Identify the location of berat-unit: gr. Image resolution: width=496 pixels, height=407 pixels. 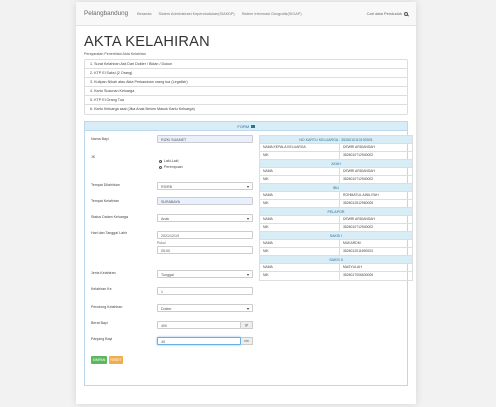
(247, 325).